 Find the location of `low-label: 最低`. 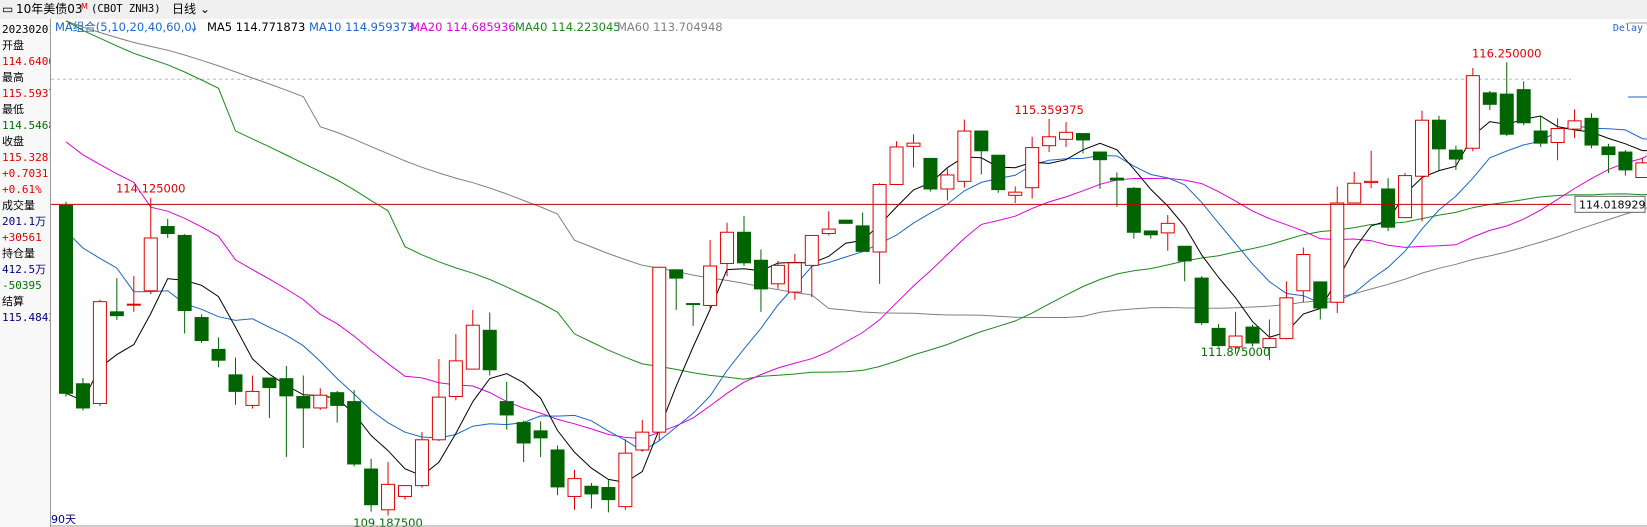

low-label: 最低 is located at coordinates (13, 109).